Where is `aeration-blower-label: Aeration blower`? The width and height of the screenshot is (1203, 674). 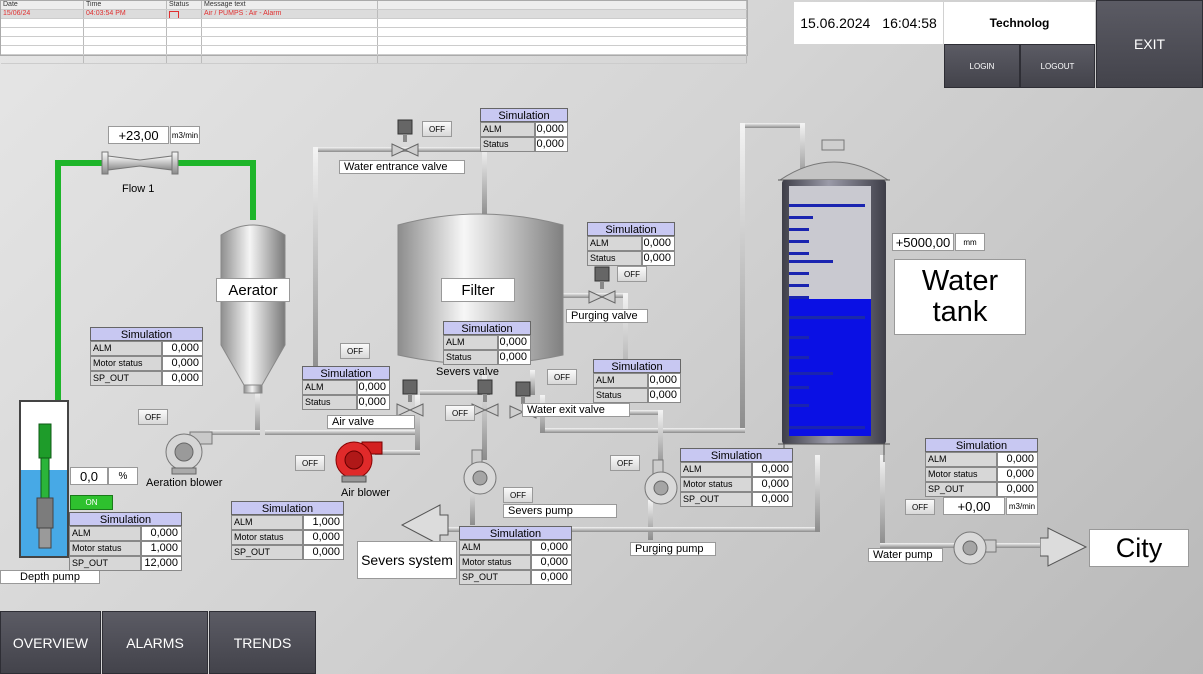
aeration-blower-label: Aeration blower is located at coordinates (184, 483).